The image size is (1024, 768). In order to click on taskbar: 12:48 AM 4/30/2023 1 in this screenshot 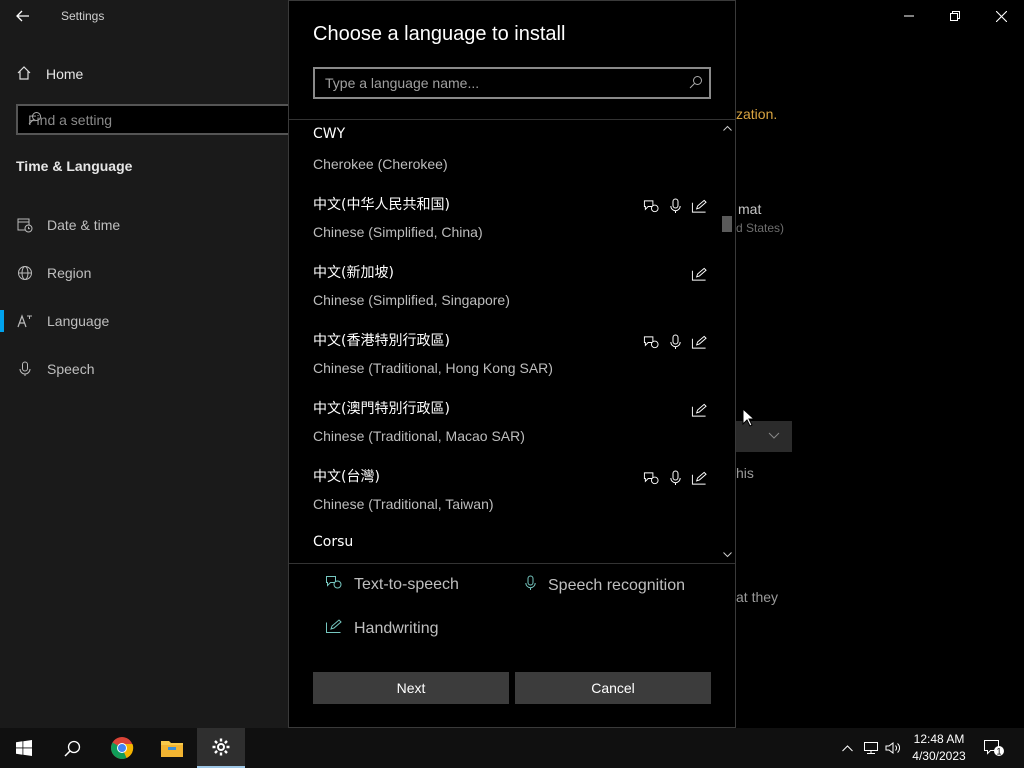, I will do `click(512, 748)`.